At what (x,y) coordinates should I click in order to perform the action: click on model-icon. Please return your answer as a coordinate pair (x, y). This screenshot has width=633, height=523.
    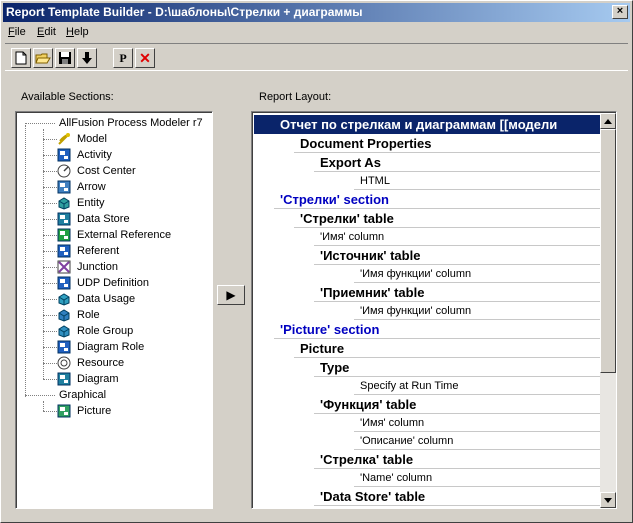
    Looking at the image, I should click on (64, 139).